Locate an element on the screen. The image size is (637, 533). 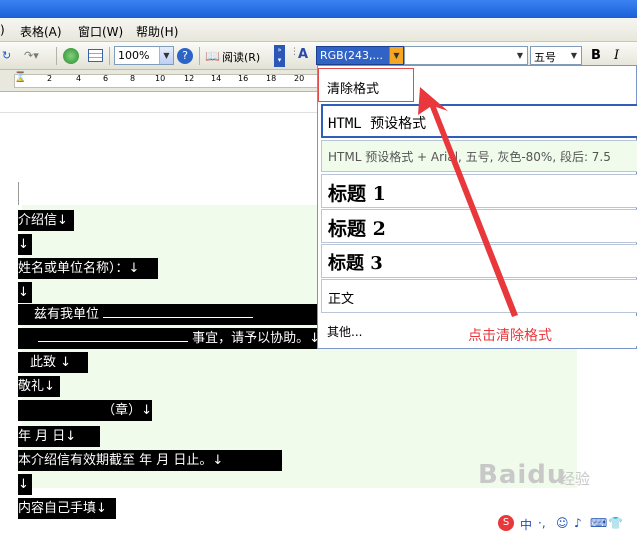
zoom-combo: 100% ▼ is located at coordinates (144, 55).